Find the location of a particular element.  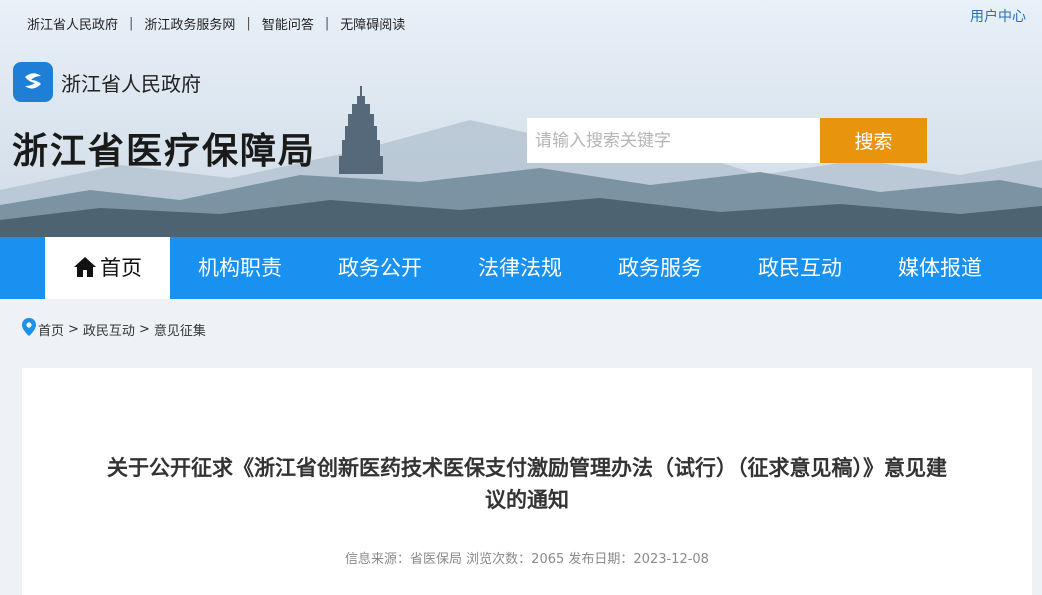

nav-item-org: 机构职责 is located at coordinates (240, 268).